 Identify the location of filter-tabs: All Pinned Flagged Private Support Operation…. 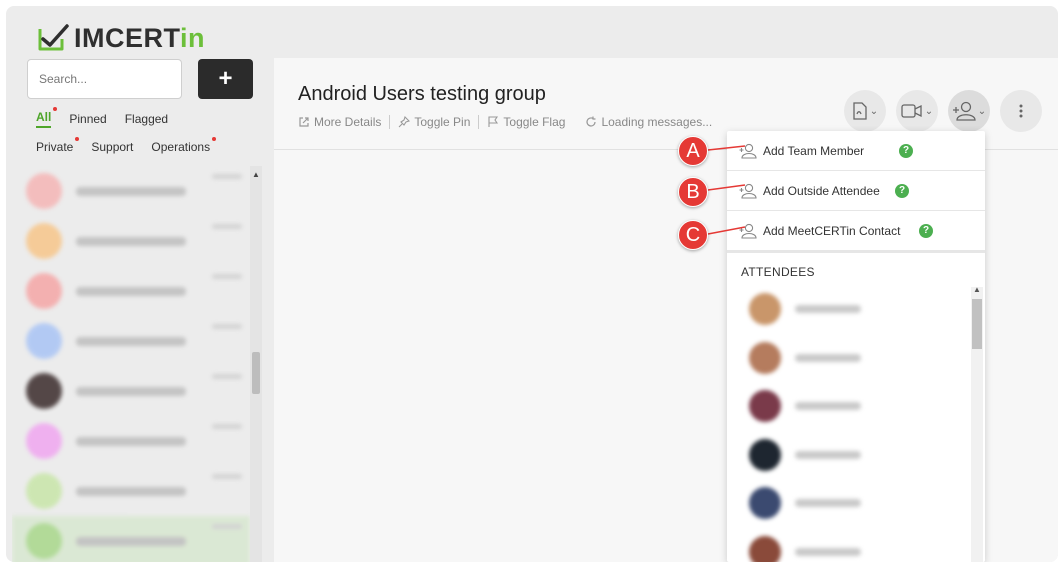
(143, 136).